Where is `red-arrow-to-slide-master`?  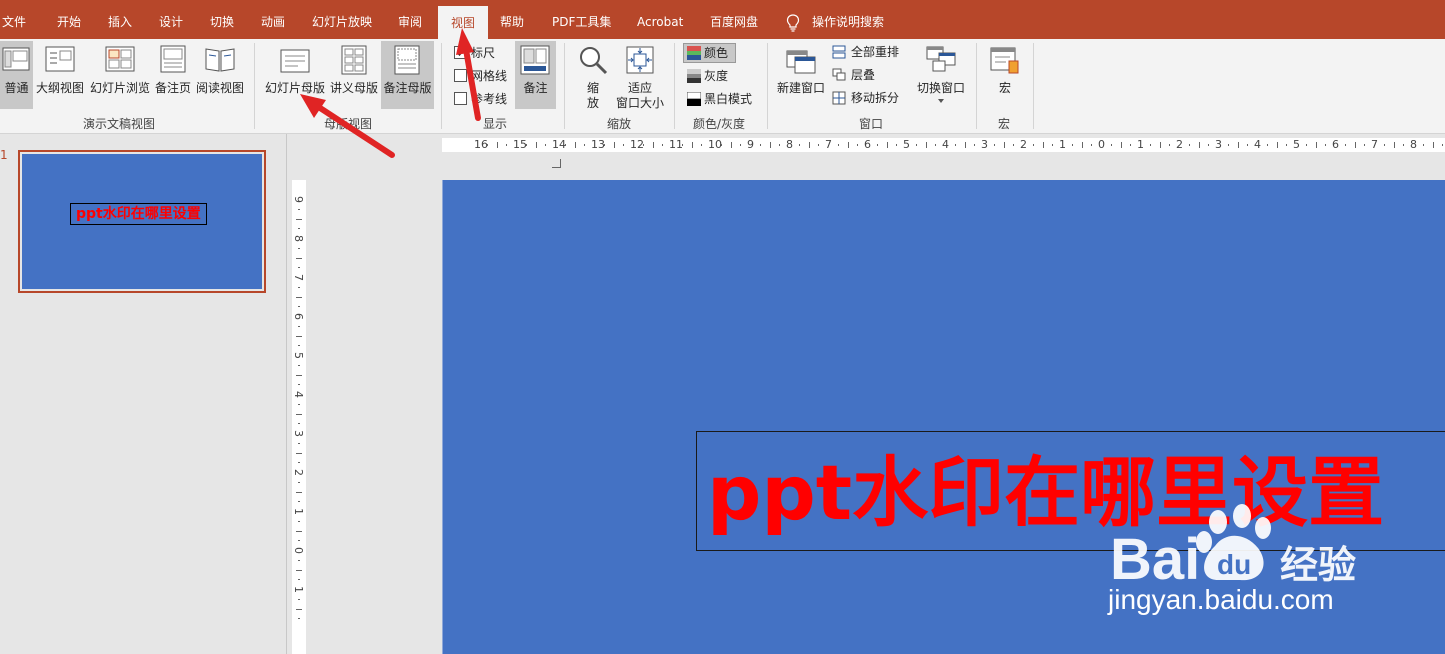
red-arrow-to-slide-master is located at coordinates (347, 126).